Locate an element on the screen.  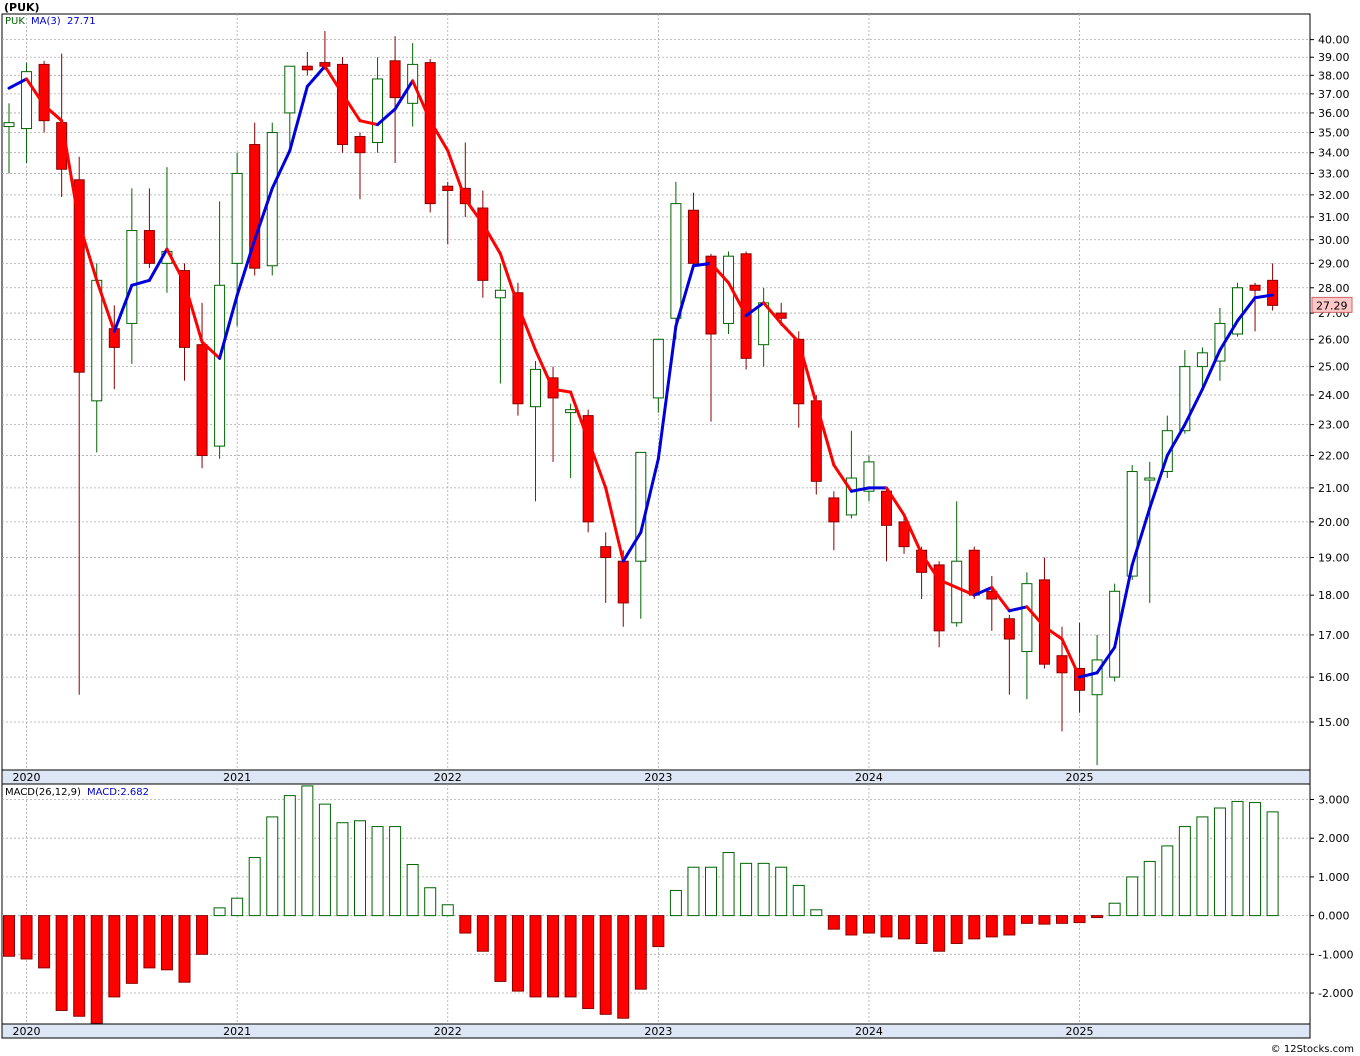
price-y-tick-label: 40.00 is located at coordinates (1334, 40).